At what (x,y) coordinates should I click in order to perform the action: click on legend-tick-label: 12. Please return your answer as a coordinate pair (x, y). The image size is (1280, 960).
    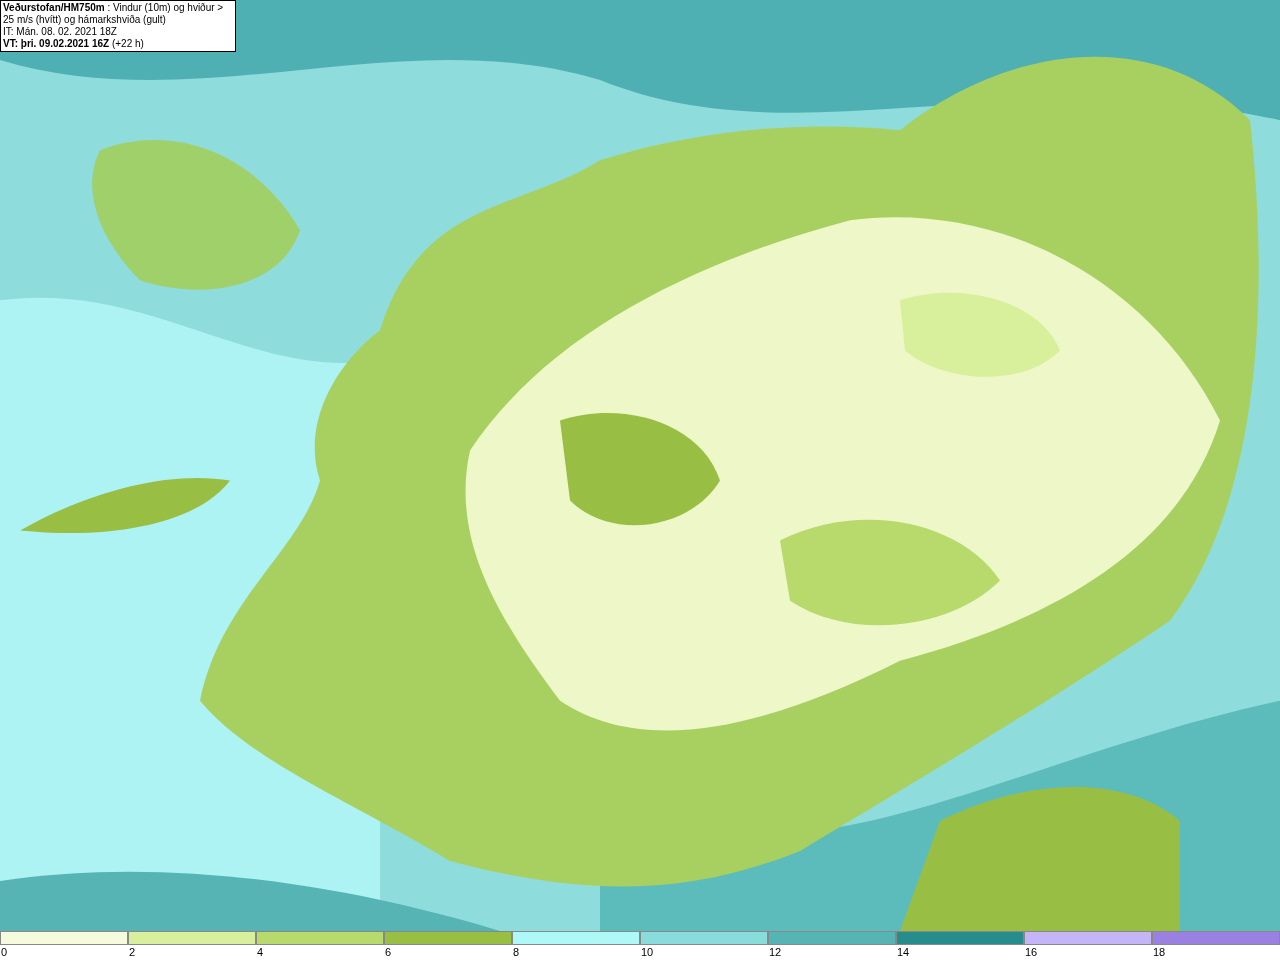
    Looking at the image, I should click on (775, 952).